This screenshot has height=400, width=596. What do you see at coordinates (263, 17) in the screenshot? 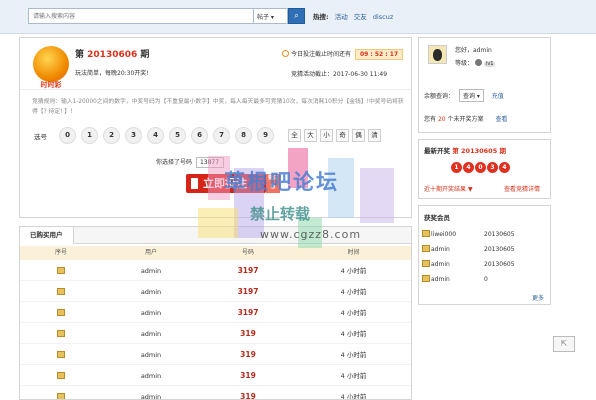
I see `search-type-label: 帖子` at bounding box center [263, 17].